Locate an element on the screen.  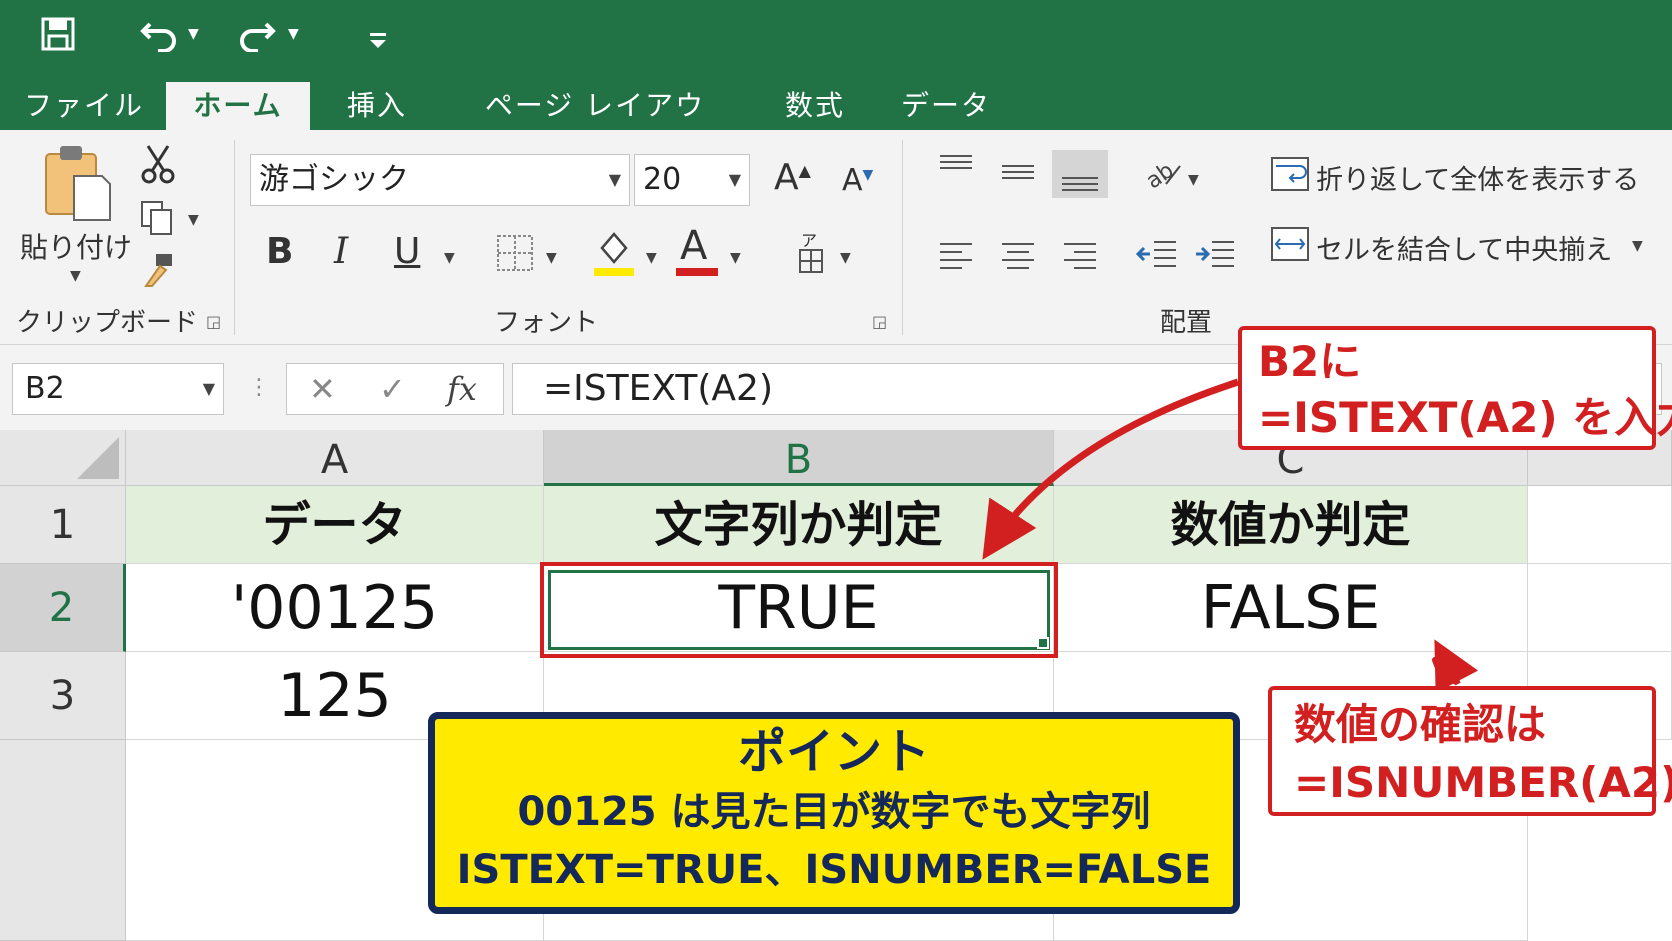
cell-b1: 文字列か判定 is located at coordinates (799, 525).